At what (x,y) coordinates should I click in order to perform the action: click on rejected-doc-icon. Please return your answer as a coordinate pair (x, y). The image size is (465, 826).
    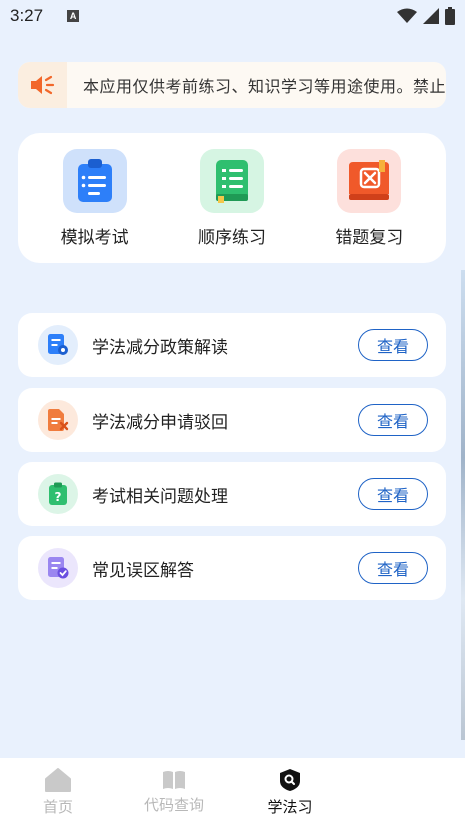
    Looking at the image, I should click on (58, 420).